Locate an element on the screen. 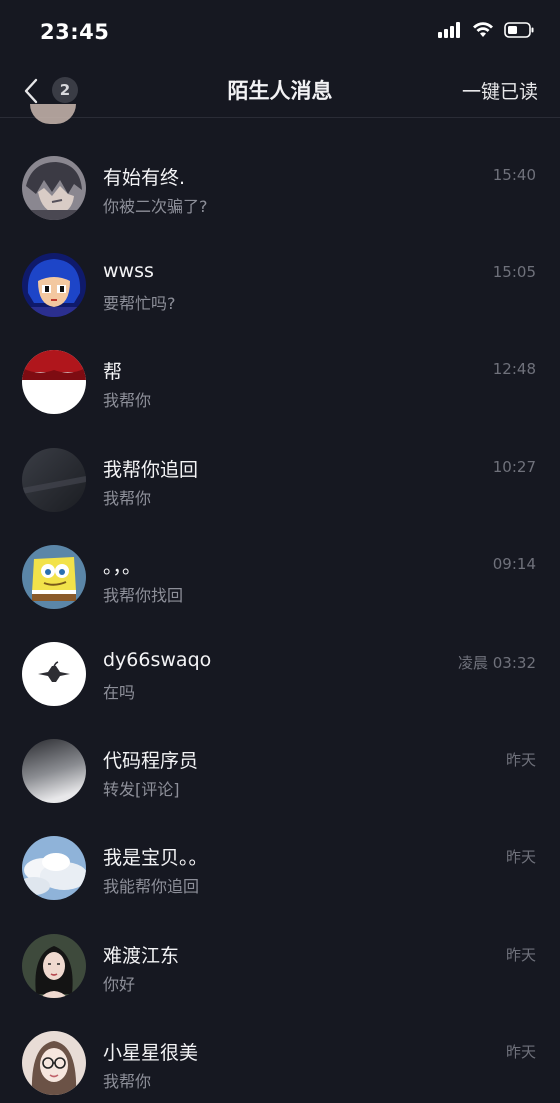 The width and height of the screenshot is (560, 1103). conversation-preview: 我能帮你追回 is located at coordinates (151, 887).